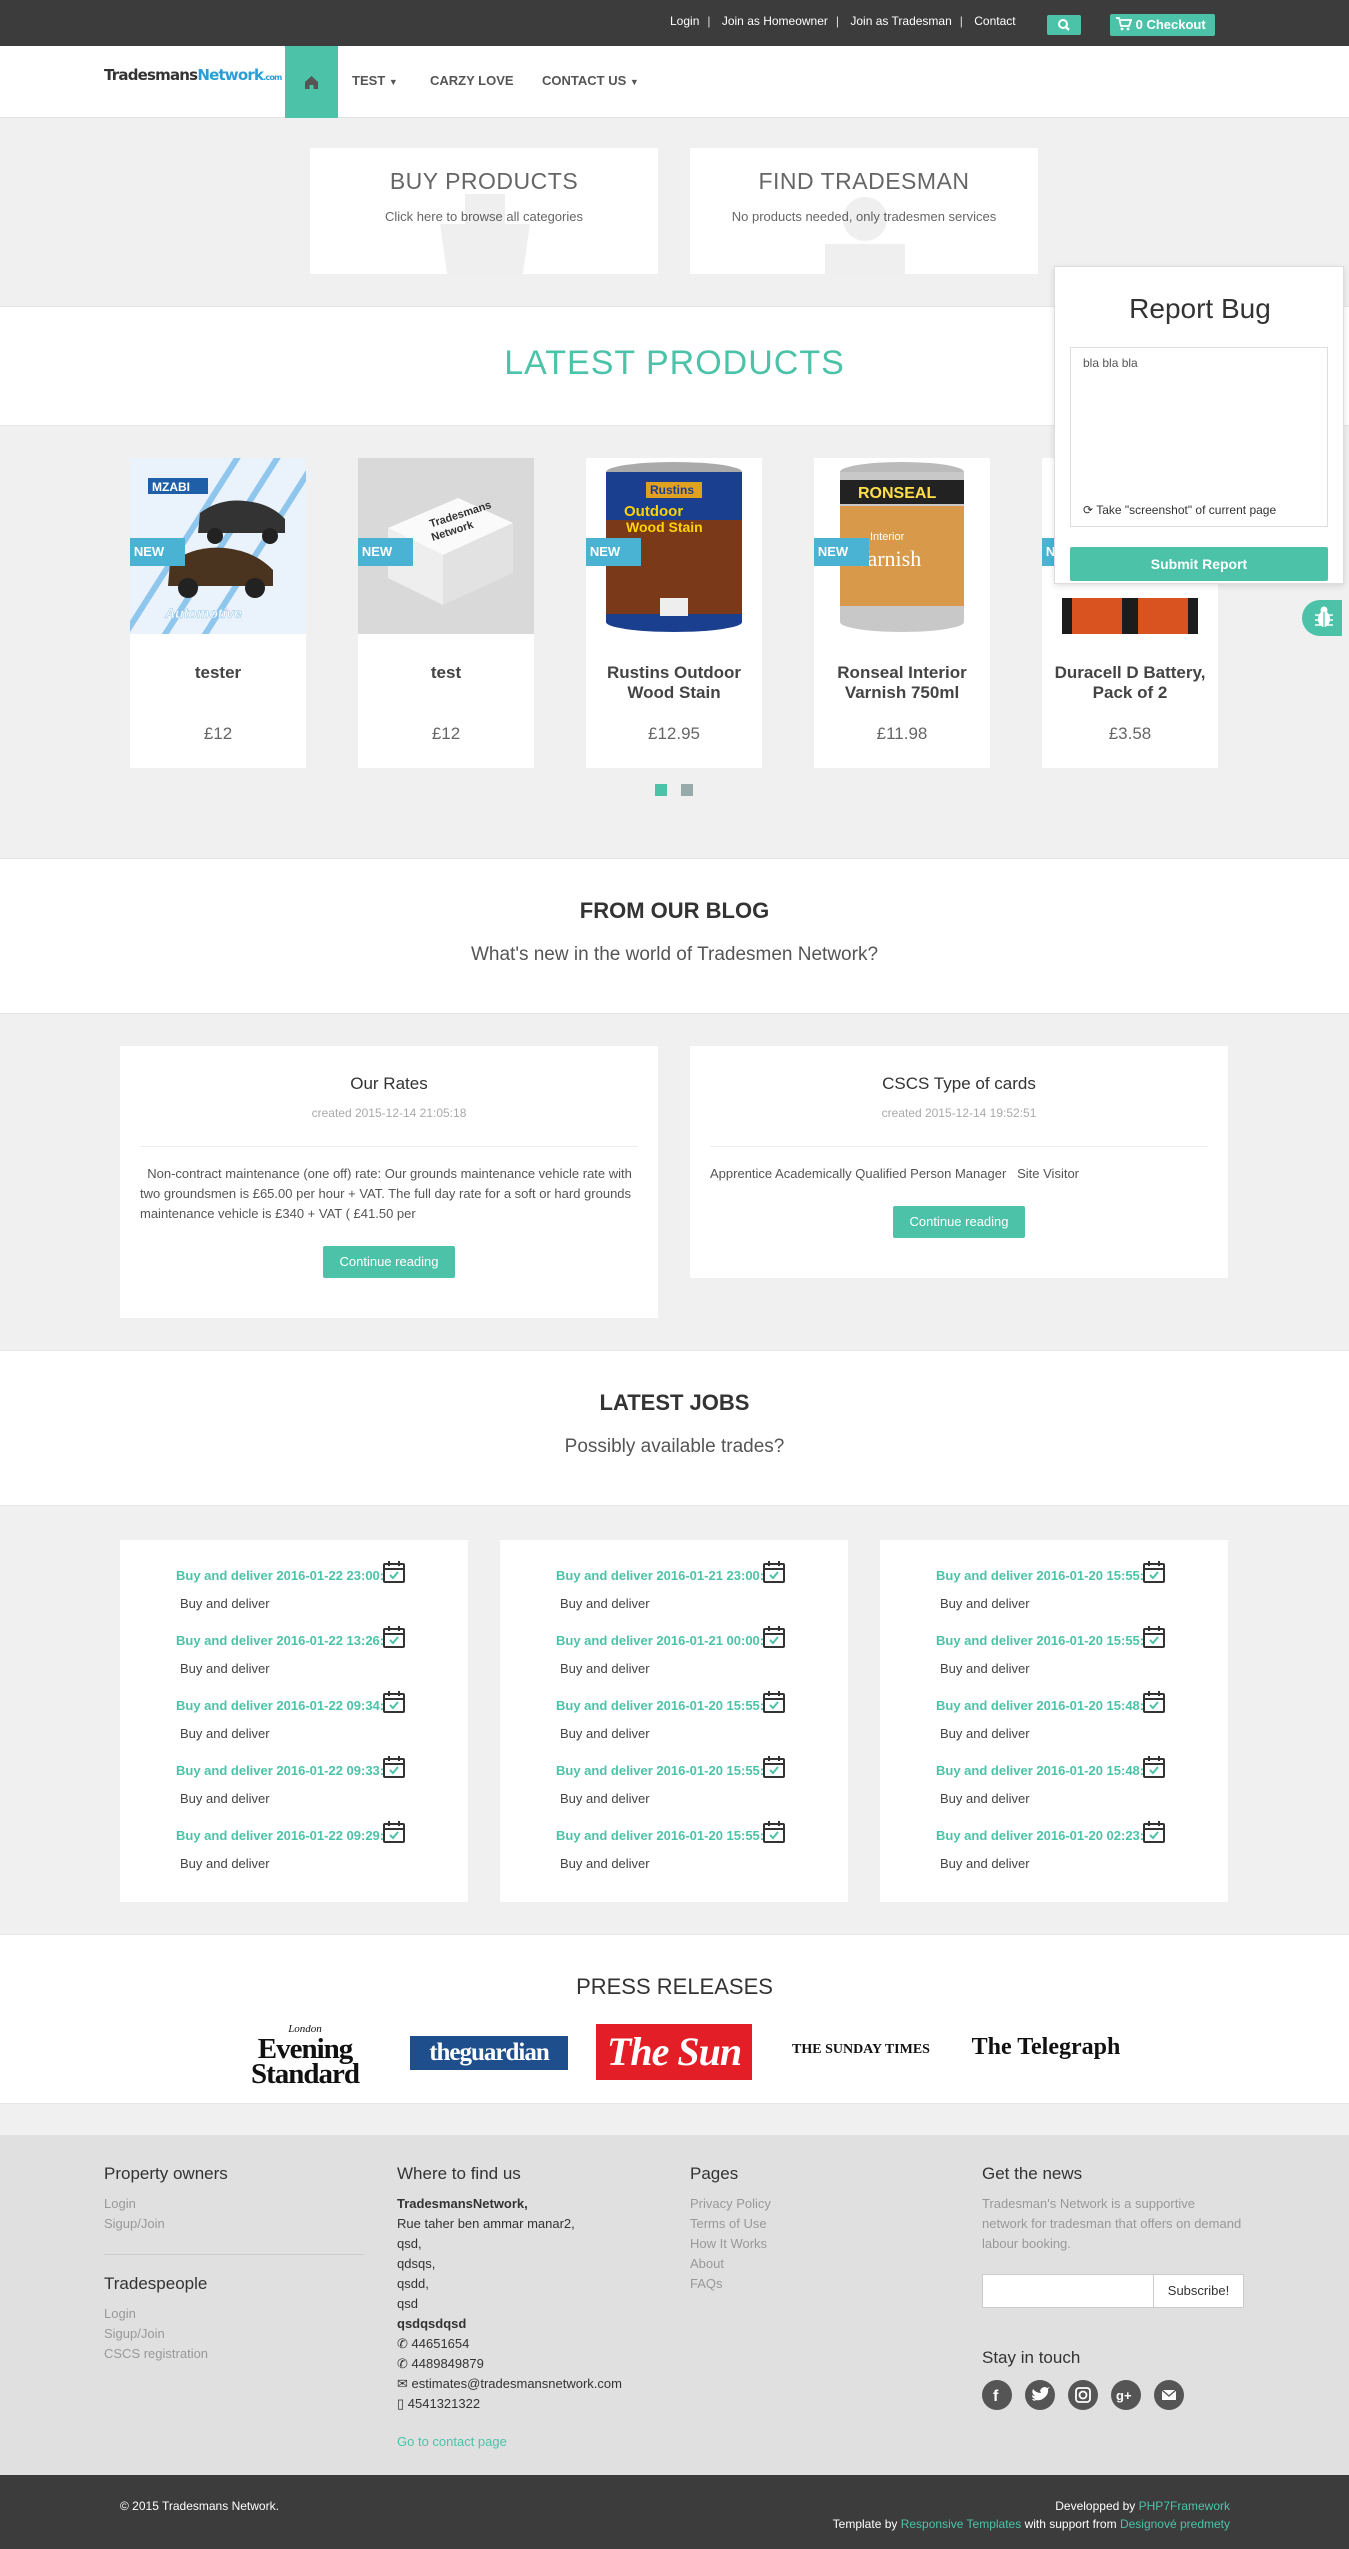  I want to click on owners-links: Login Sigup/Join, so click(134, 2214).